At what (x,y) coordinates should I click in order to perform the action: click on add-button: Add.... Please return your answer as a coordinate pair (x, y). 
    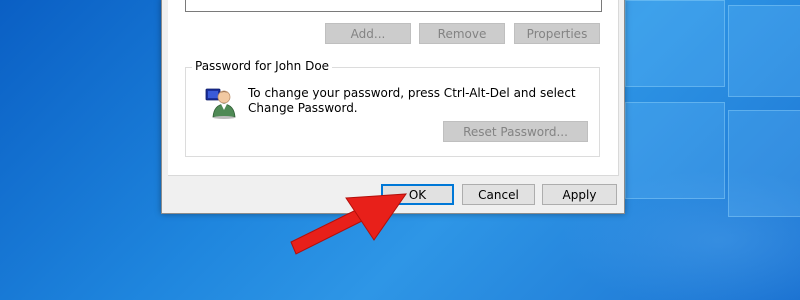
    Looking at the image, I should click on (368, 33).